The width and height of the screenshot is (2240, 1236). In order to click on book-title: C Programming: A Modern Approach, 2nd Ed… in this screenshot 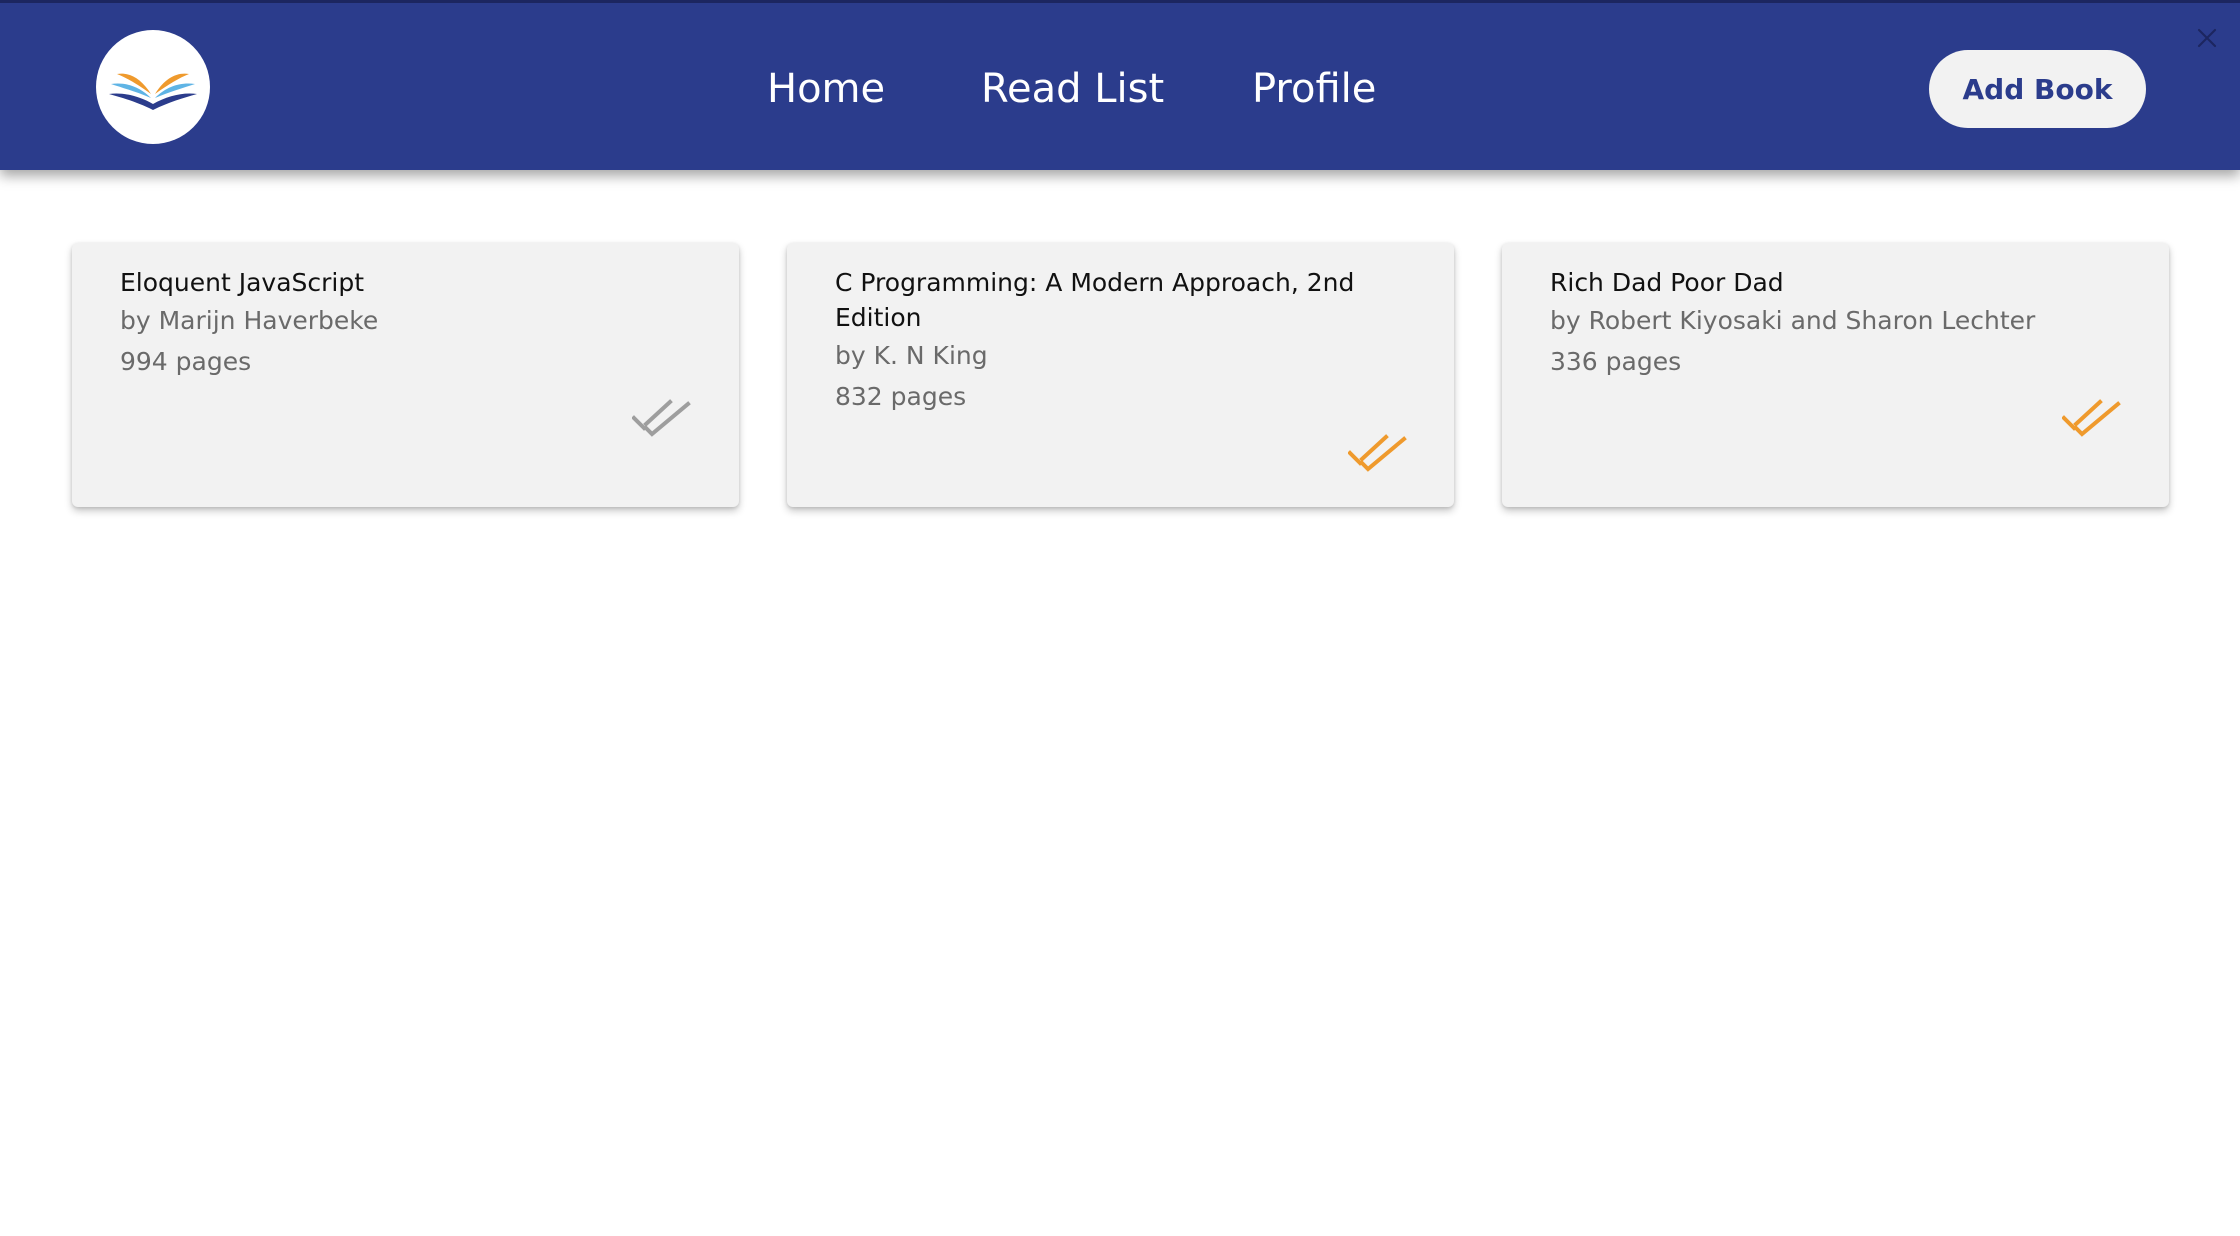, I will do `click(1095, 300)`.